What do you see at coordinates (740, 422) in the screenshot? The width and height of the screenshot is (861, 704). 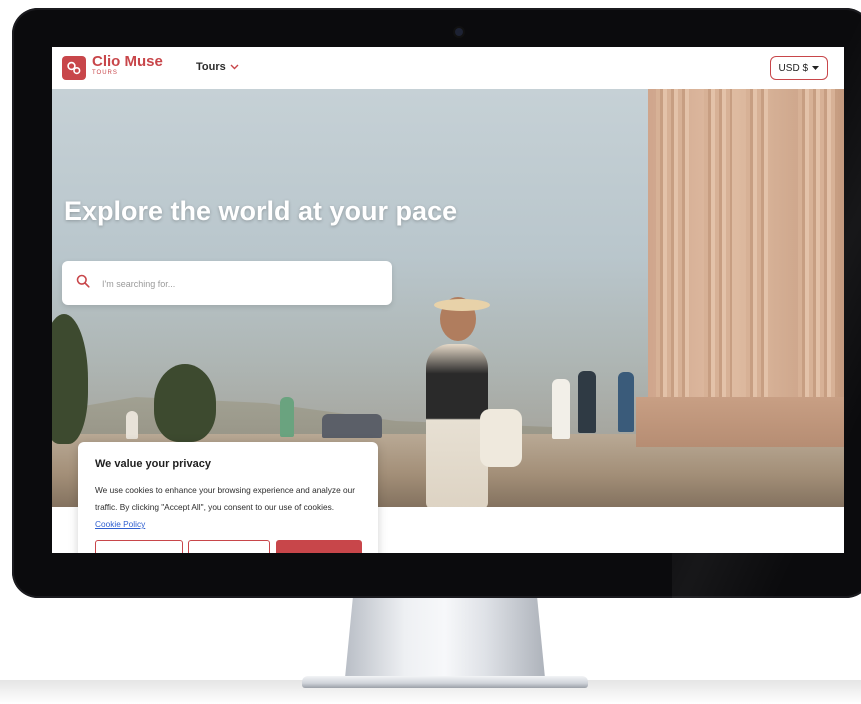 I see `temple-base` at bounding box center [740, 422].